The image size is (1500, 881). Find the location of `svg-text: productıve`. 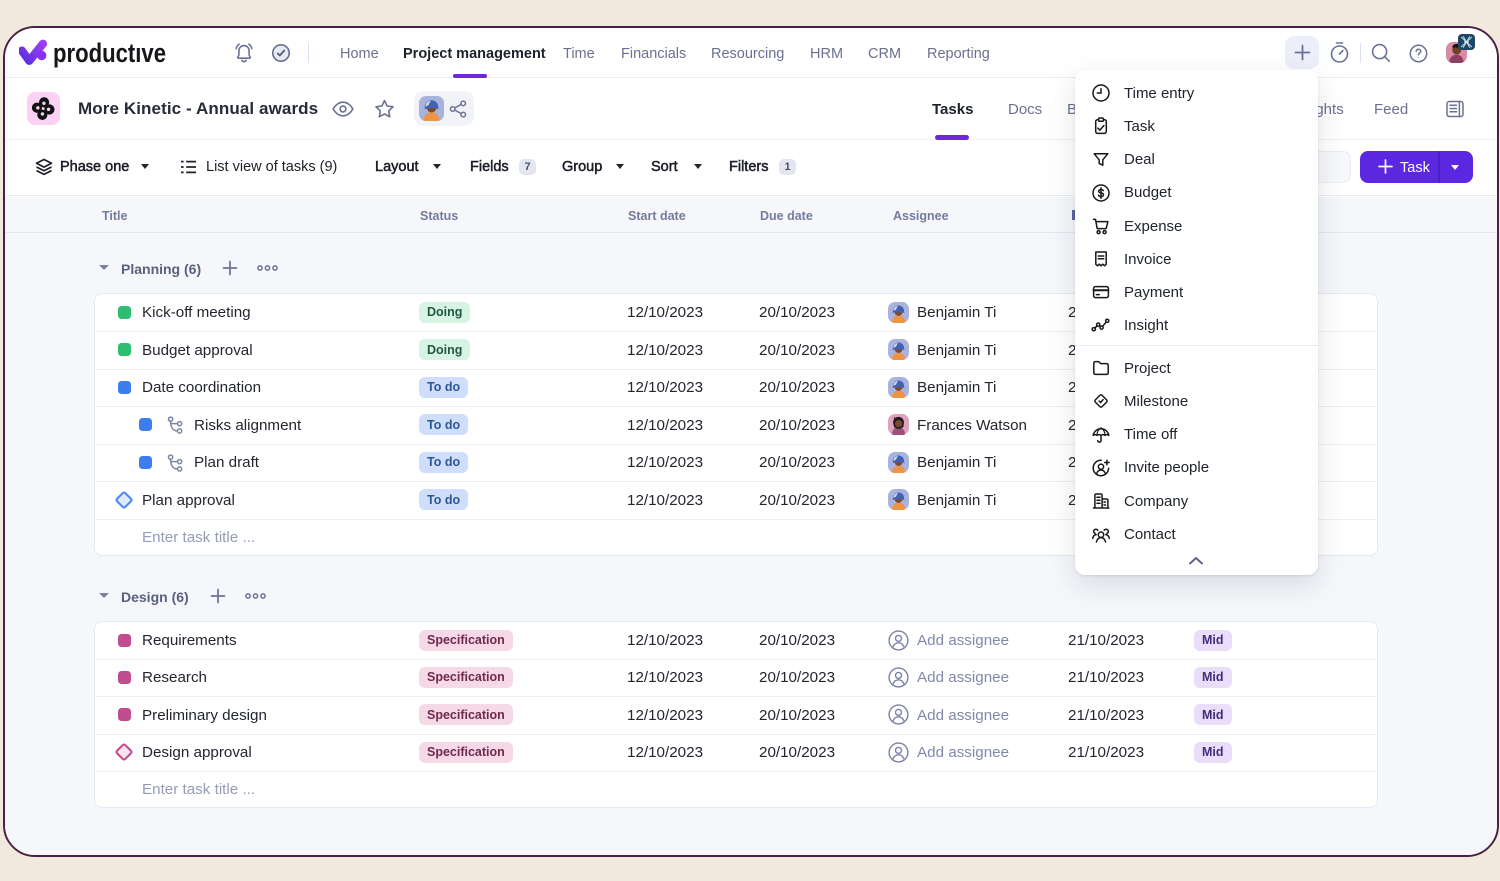

svg-text: productıve is located at coordinates (109, 53).